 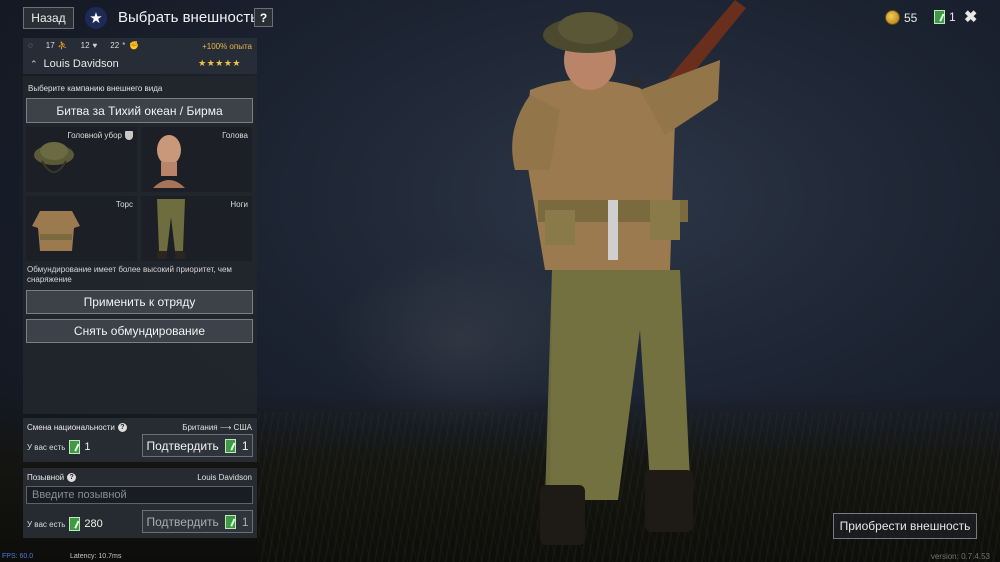 What do you see at coordinates (95, 88) in the screenshot?
I see `campaign-section-label: Выберите кампанию внешнего вида` at bounding box center [95, 88].